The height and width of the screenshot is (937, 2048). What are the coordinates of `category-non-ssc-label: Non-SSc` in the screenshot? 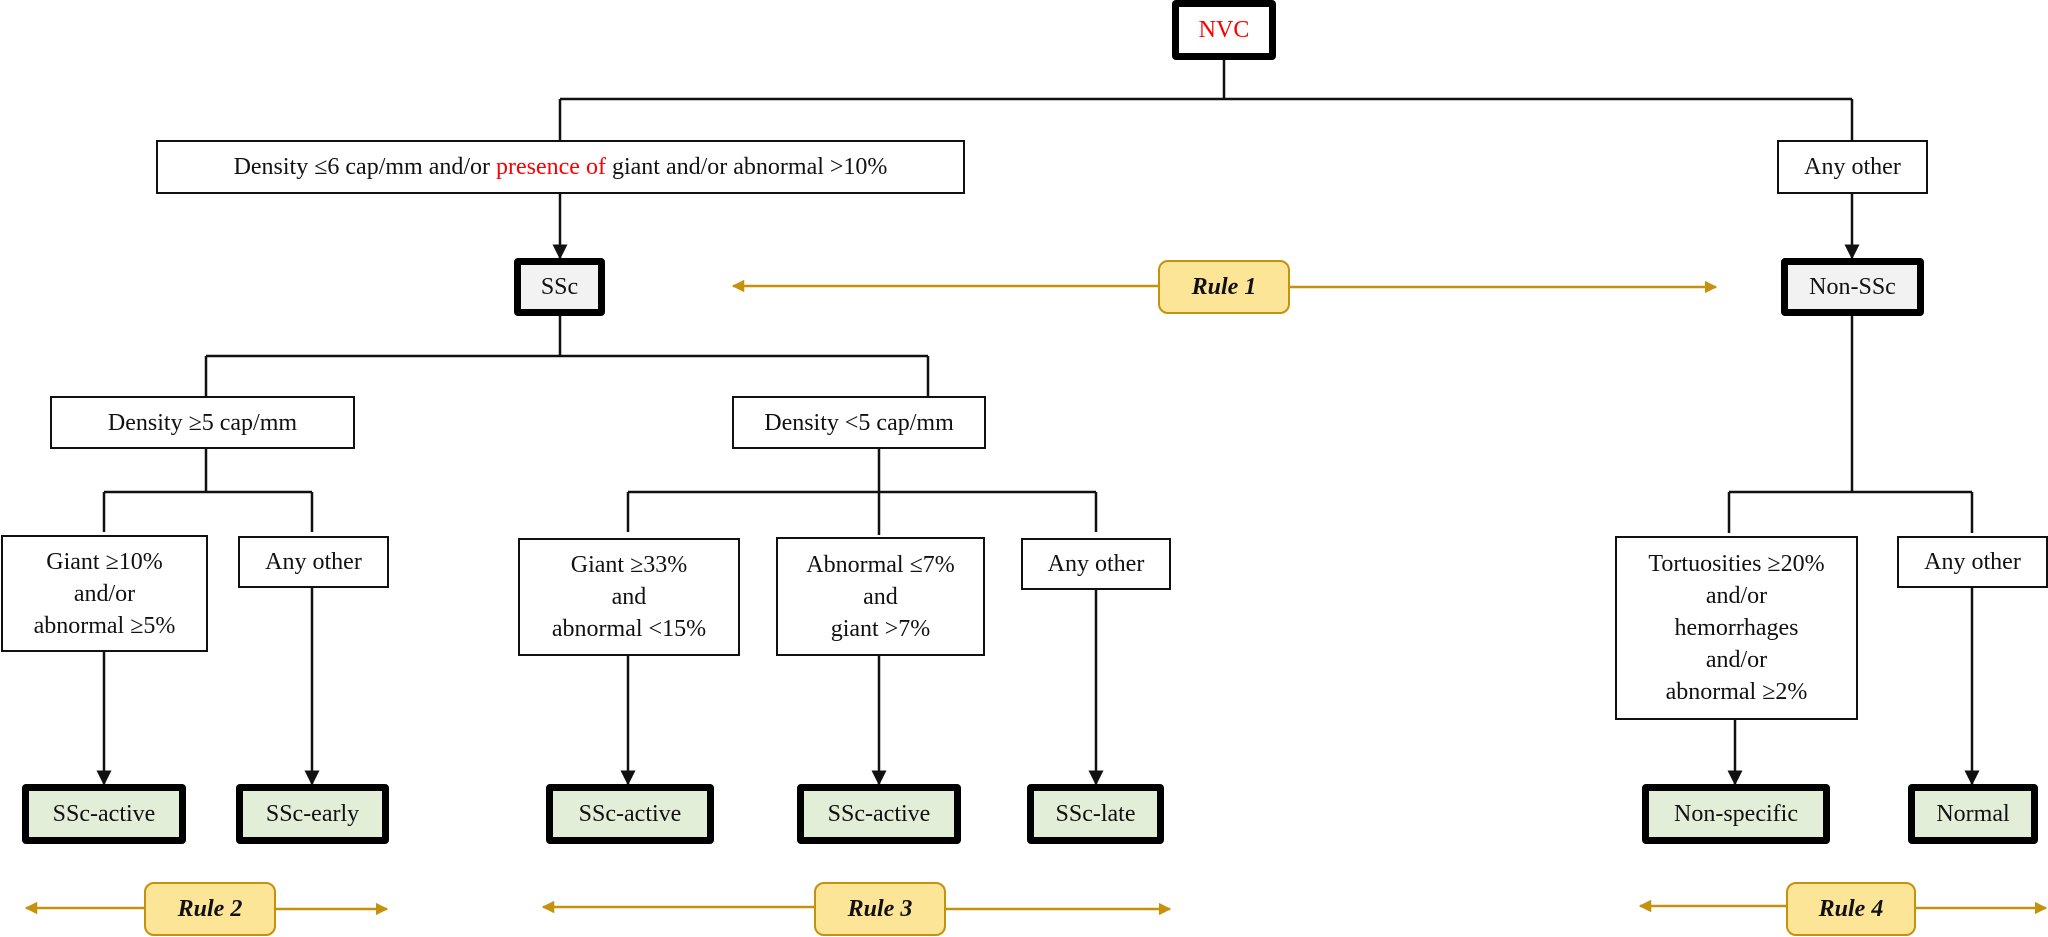 It's located at (1852, 287).